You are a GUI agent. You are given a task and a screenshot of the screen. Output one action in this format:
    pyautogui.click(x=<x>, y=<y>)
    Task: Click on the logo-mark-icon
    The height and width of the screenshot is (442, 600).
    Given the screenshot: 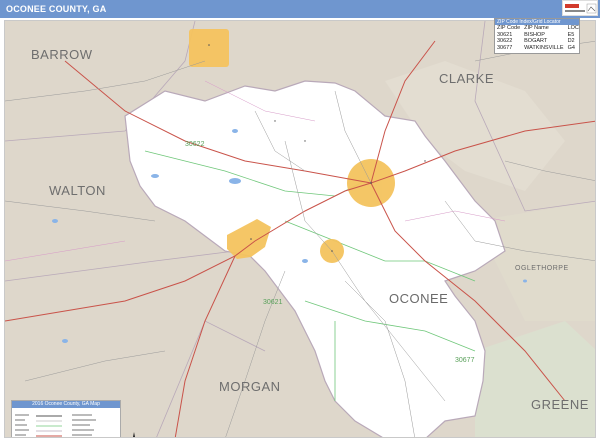 What is the action you would take?
    pyautogui.click(x=581, y=8)
    